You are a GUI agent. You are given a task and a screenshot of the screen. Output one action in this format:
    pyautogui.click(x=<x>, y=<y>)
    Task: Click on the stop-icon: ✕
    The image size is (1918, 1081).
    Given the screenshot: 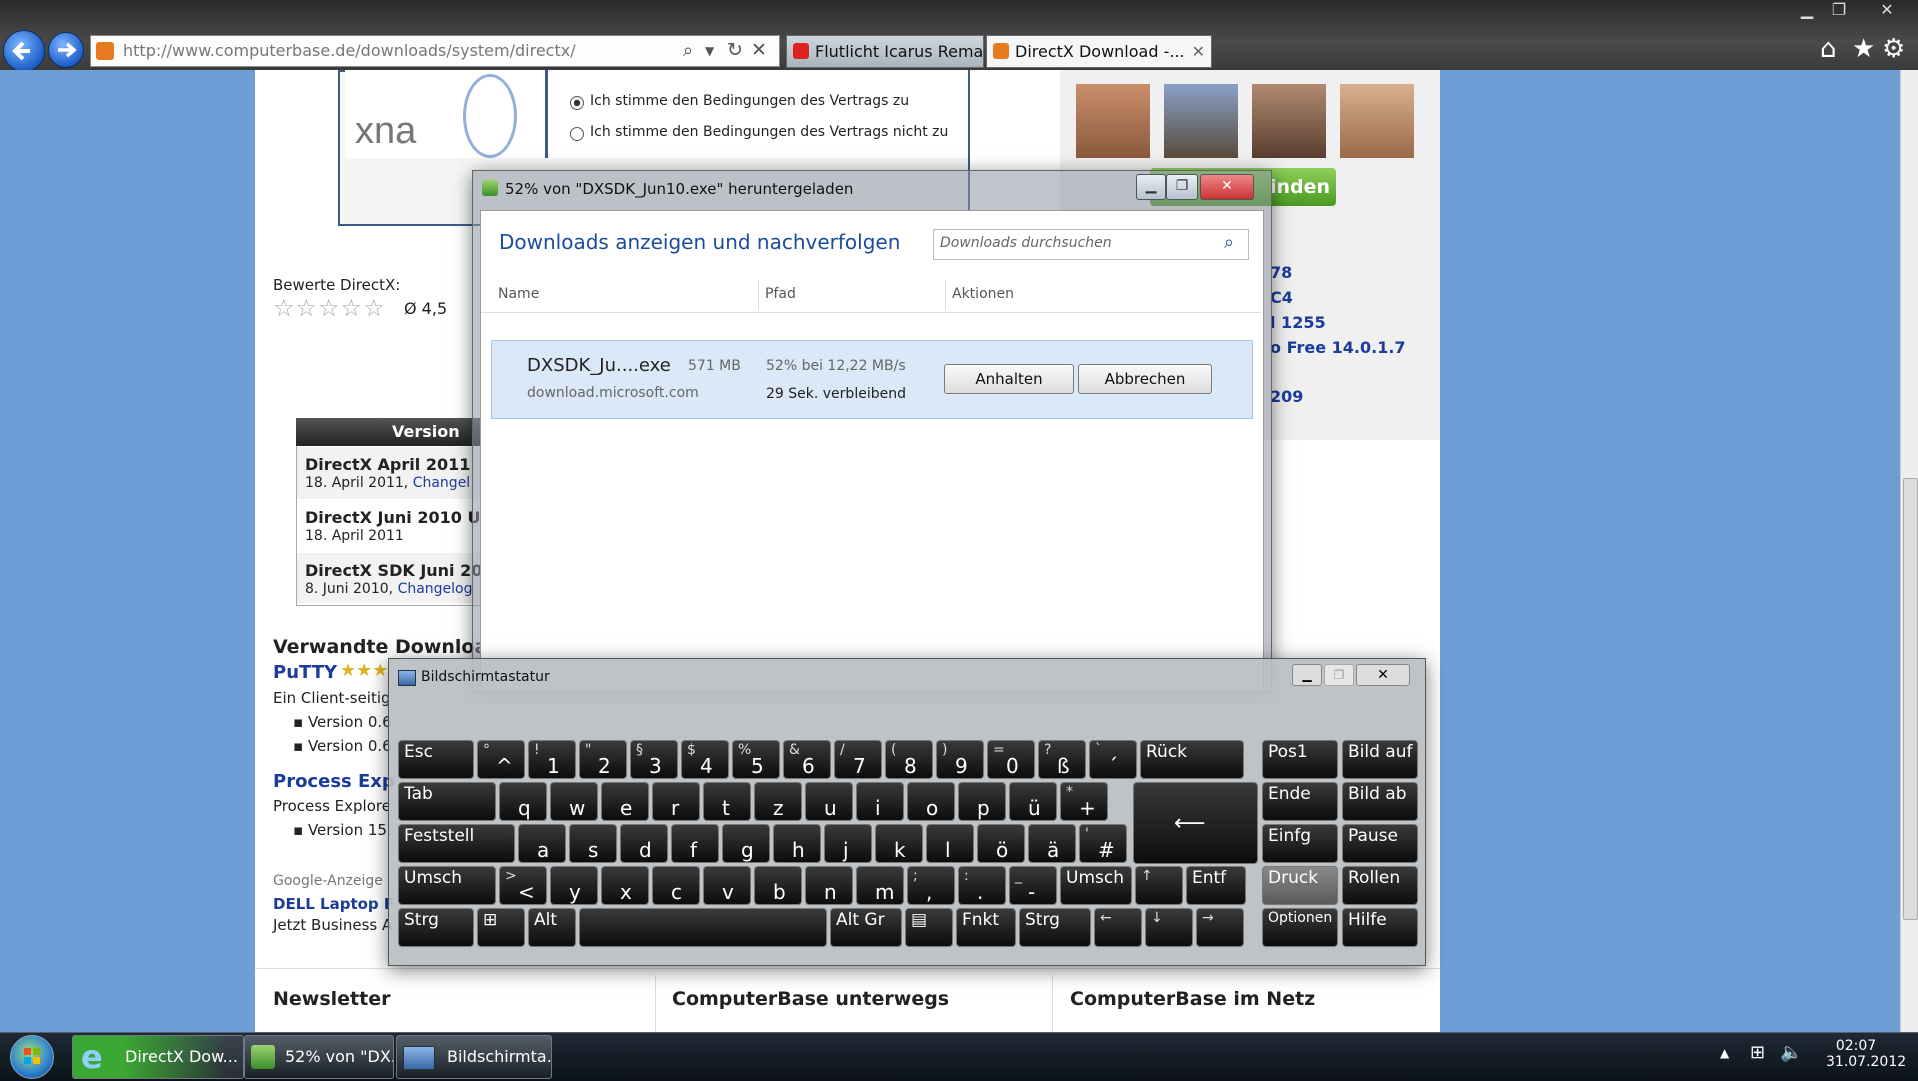 What is the action you would take?
    pyautogui.click(x=759, y=50)
    